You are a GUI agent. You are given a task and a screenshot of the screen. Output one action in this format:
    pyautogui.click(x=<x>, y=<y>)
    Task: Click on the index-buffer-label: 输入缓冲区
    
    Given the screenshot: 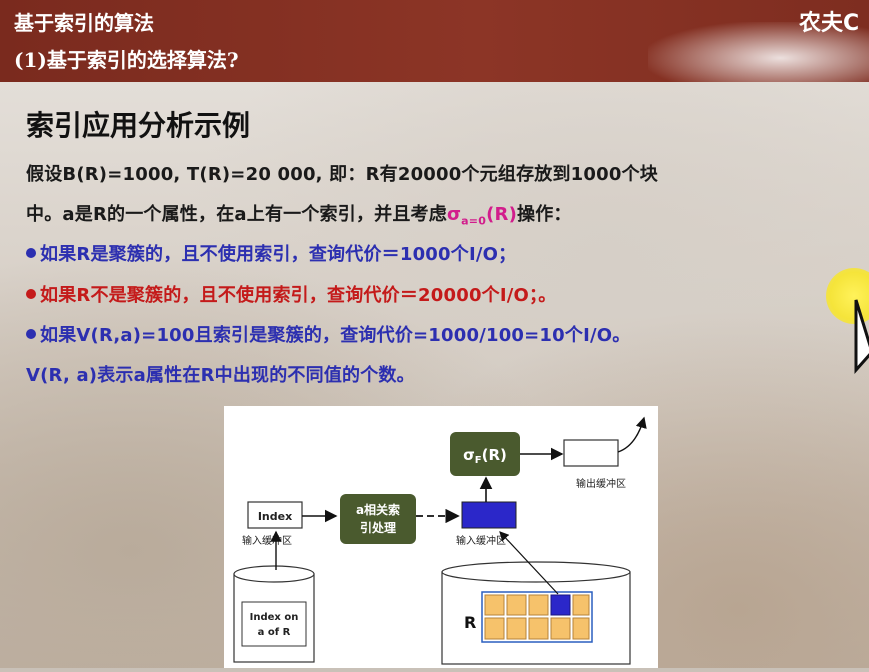 What is the action you would take?
    pyautogui.click(x=267, y=540)
    